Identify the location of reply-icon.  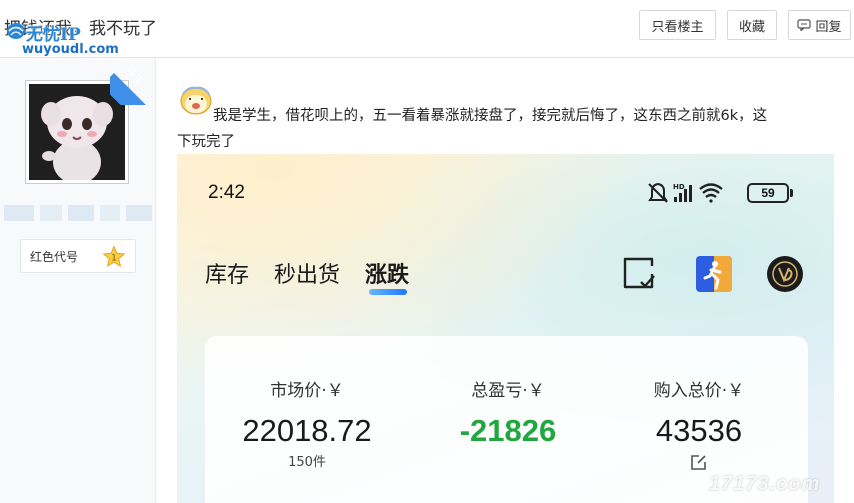
(804, 25).